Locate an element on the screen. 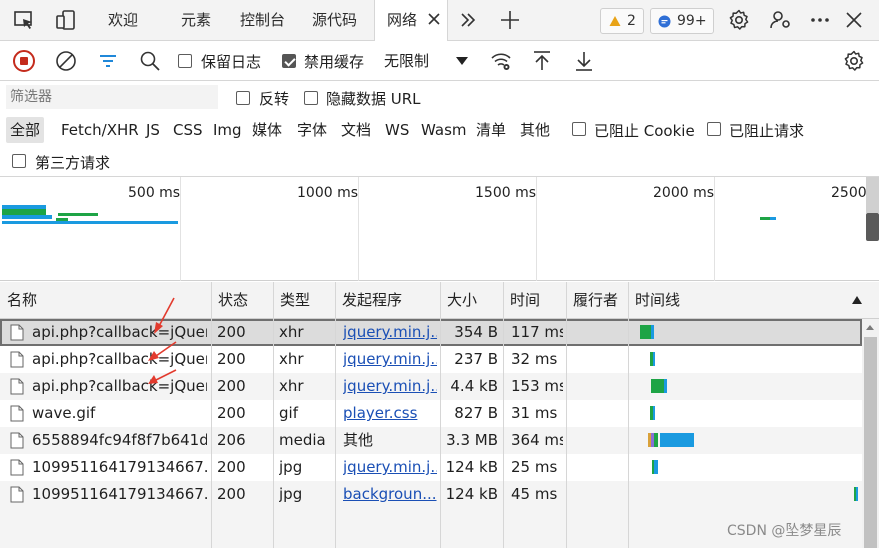 The height and width of the screenshot is (548, 879). cell-initiator: 其他 is located at coordinates (358, 440).